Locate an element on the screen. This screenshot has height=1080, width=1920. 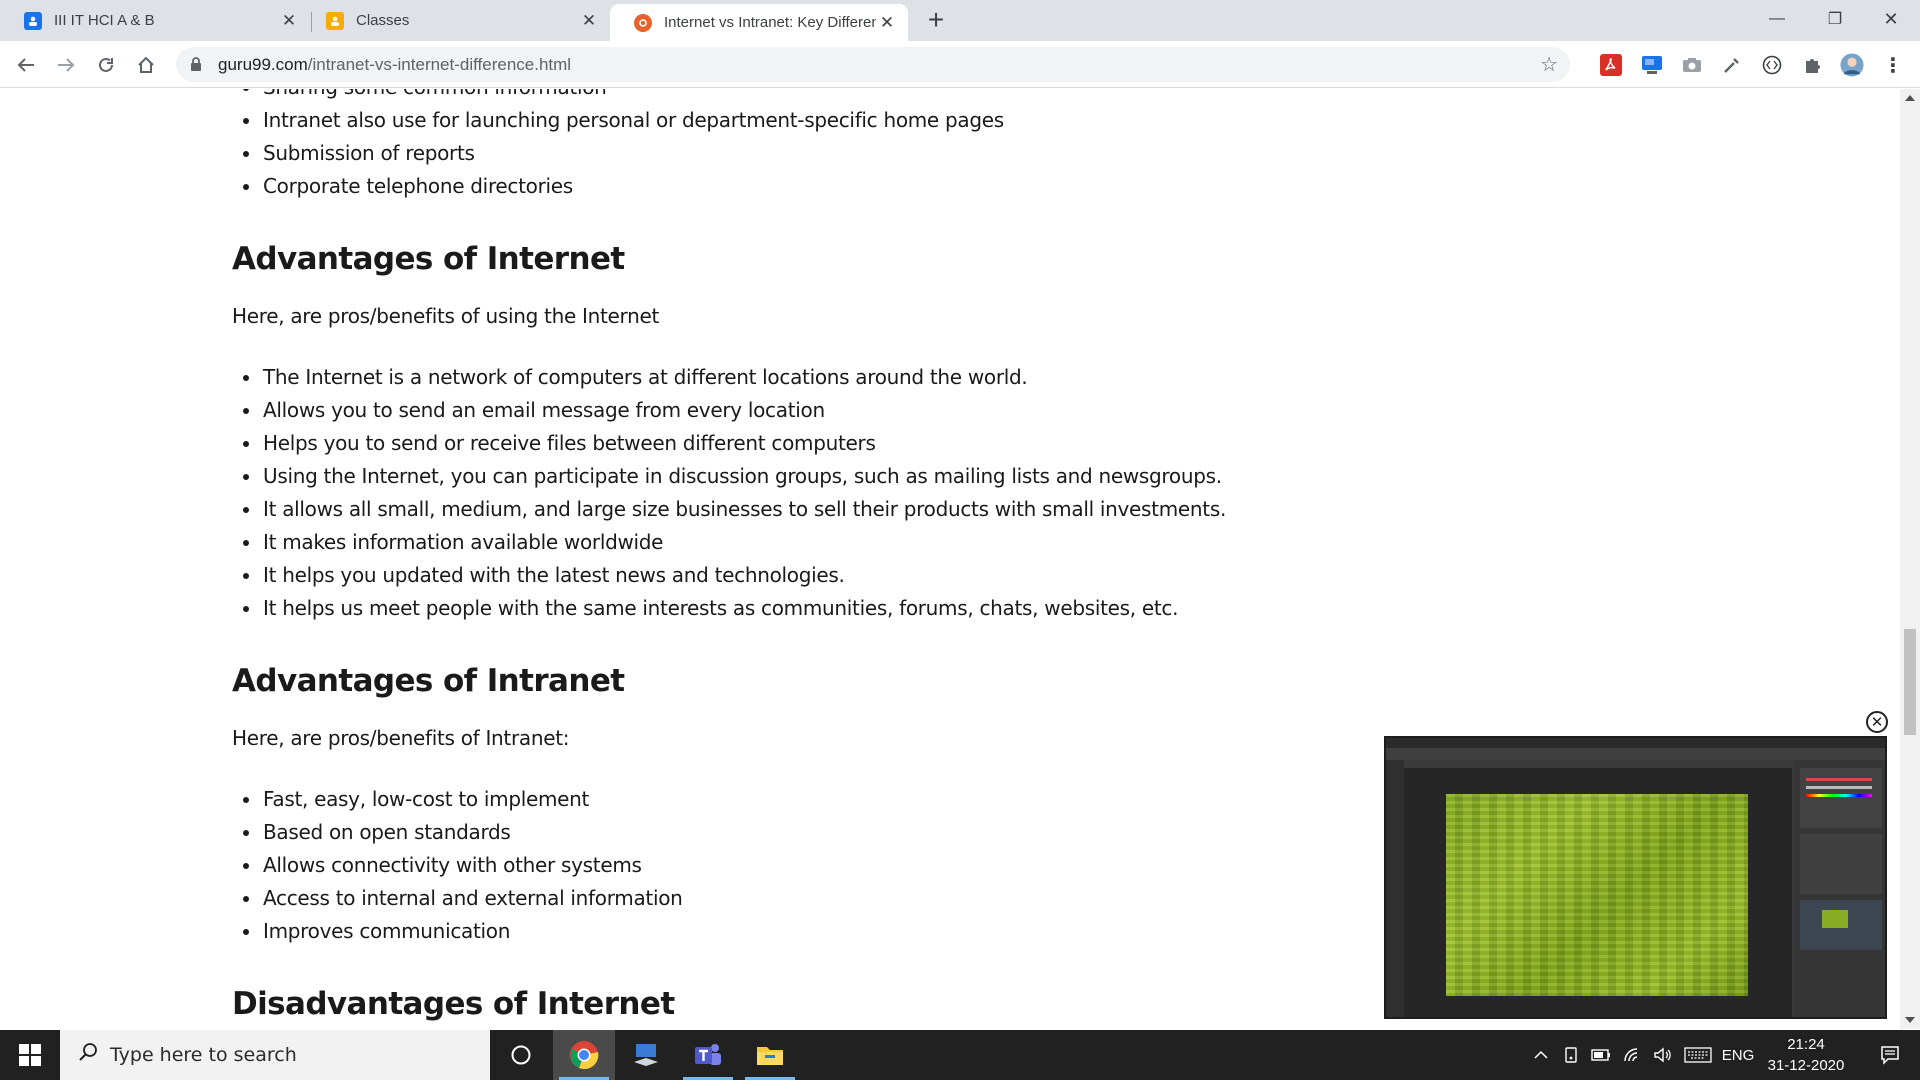
tab-internet-vs-intranet: Internet vs Intranet: Key Differenc ✕ is located at coordinates (759, 22).